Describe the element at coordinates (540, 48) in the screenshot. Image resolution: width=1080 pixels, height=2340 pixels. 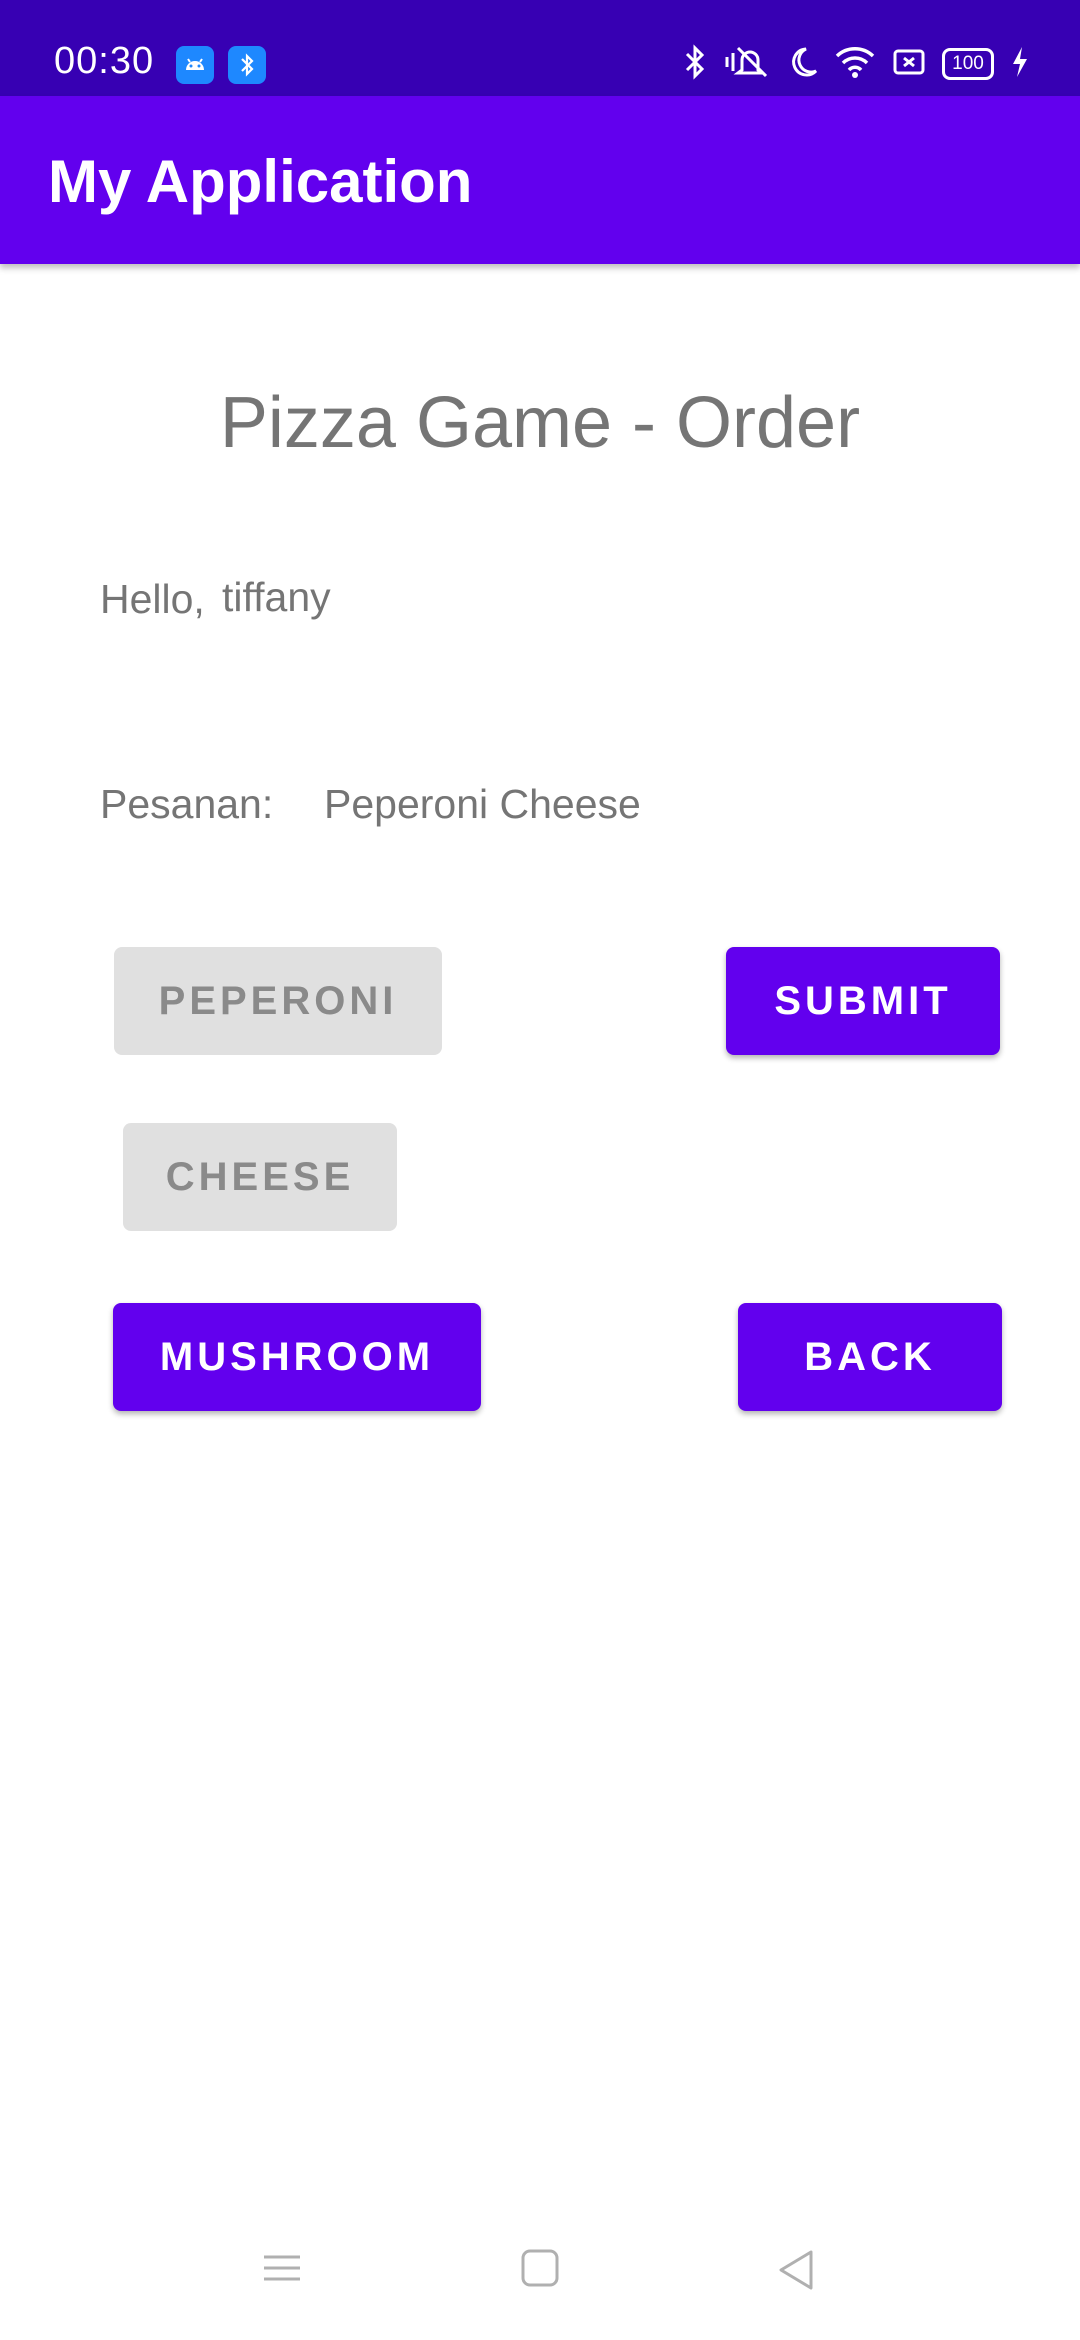
I see `status-bar: 00:30 100` at that location.